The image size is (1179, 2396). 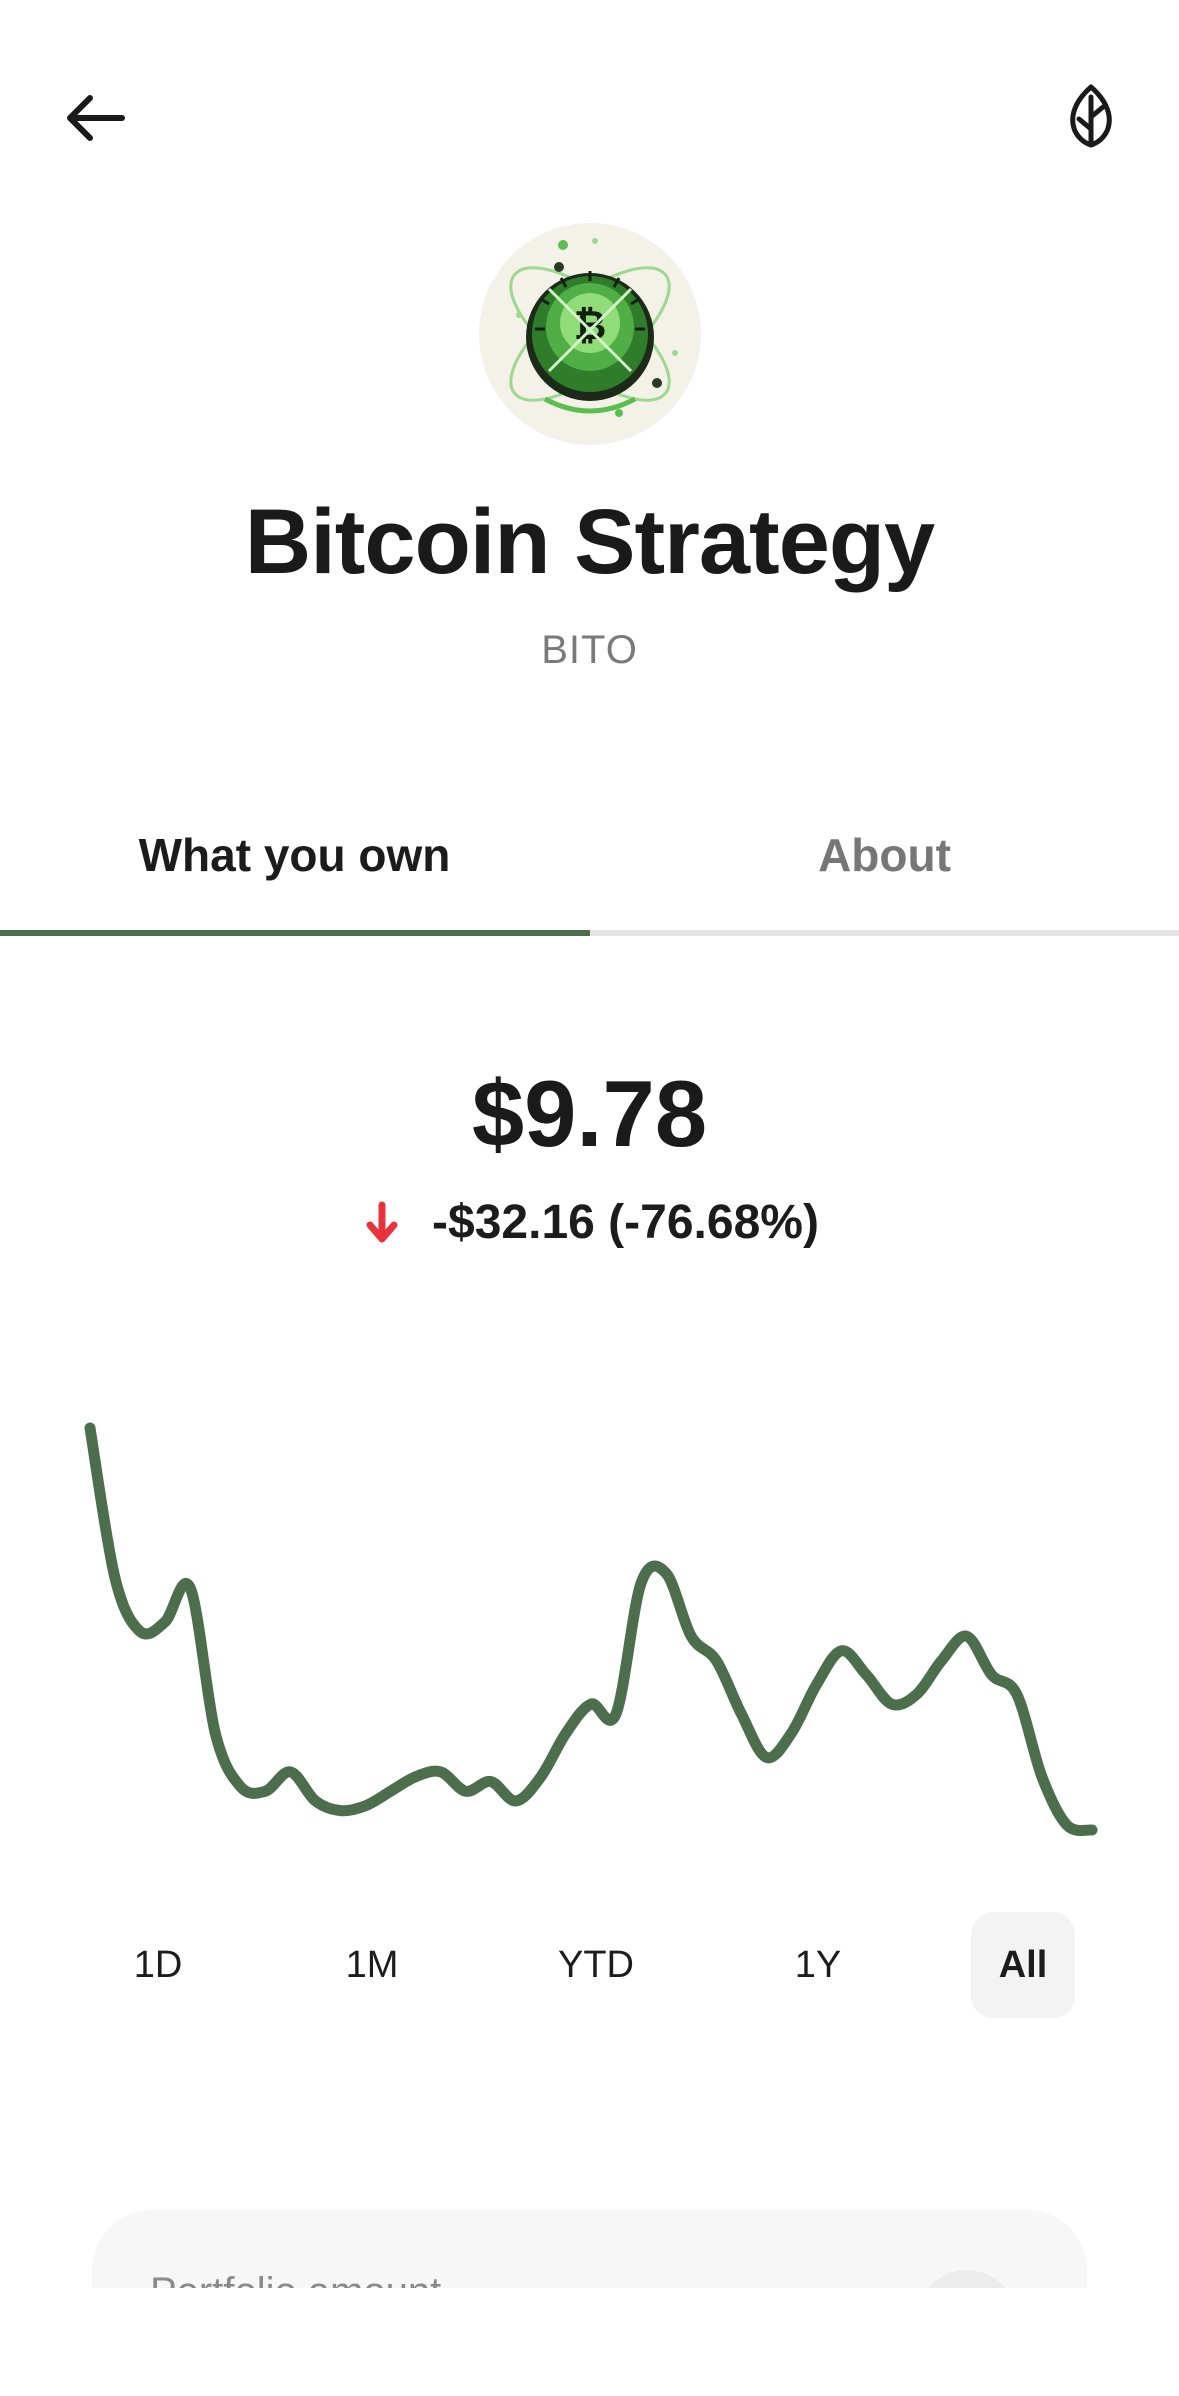 What do you see at coordinates (1023, 1965) in the screenshot?
I see `range-all-button: All` at bounding box center [1023, 1965].